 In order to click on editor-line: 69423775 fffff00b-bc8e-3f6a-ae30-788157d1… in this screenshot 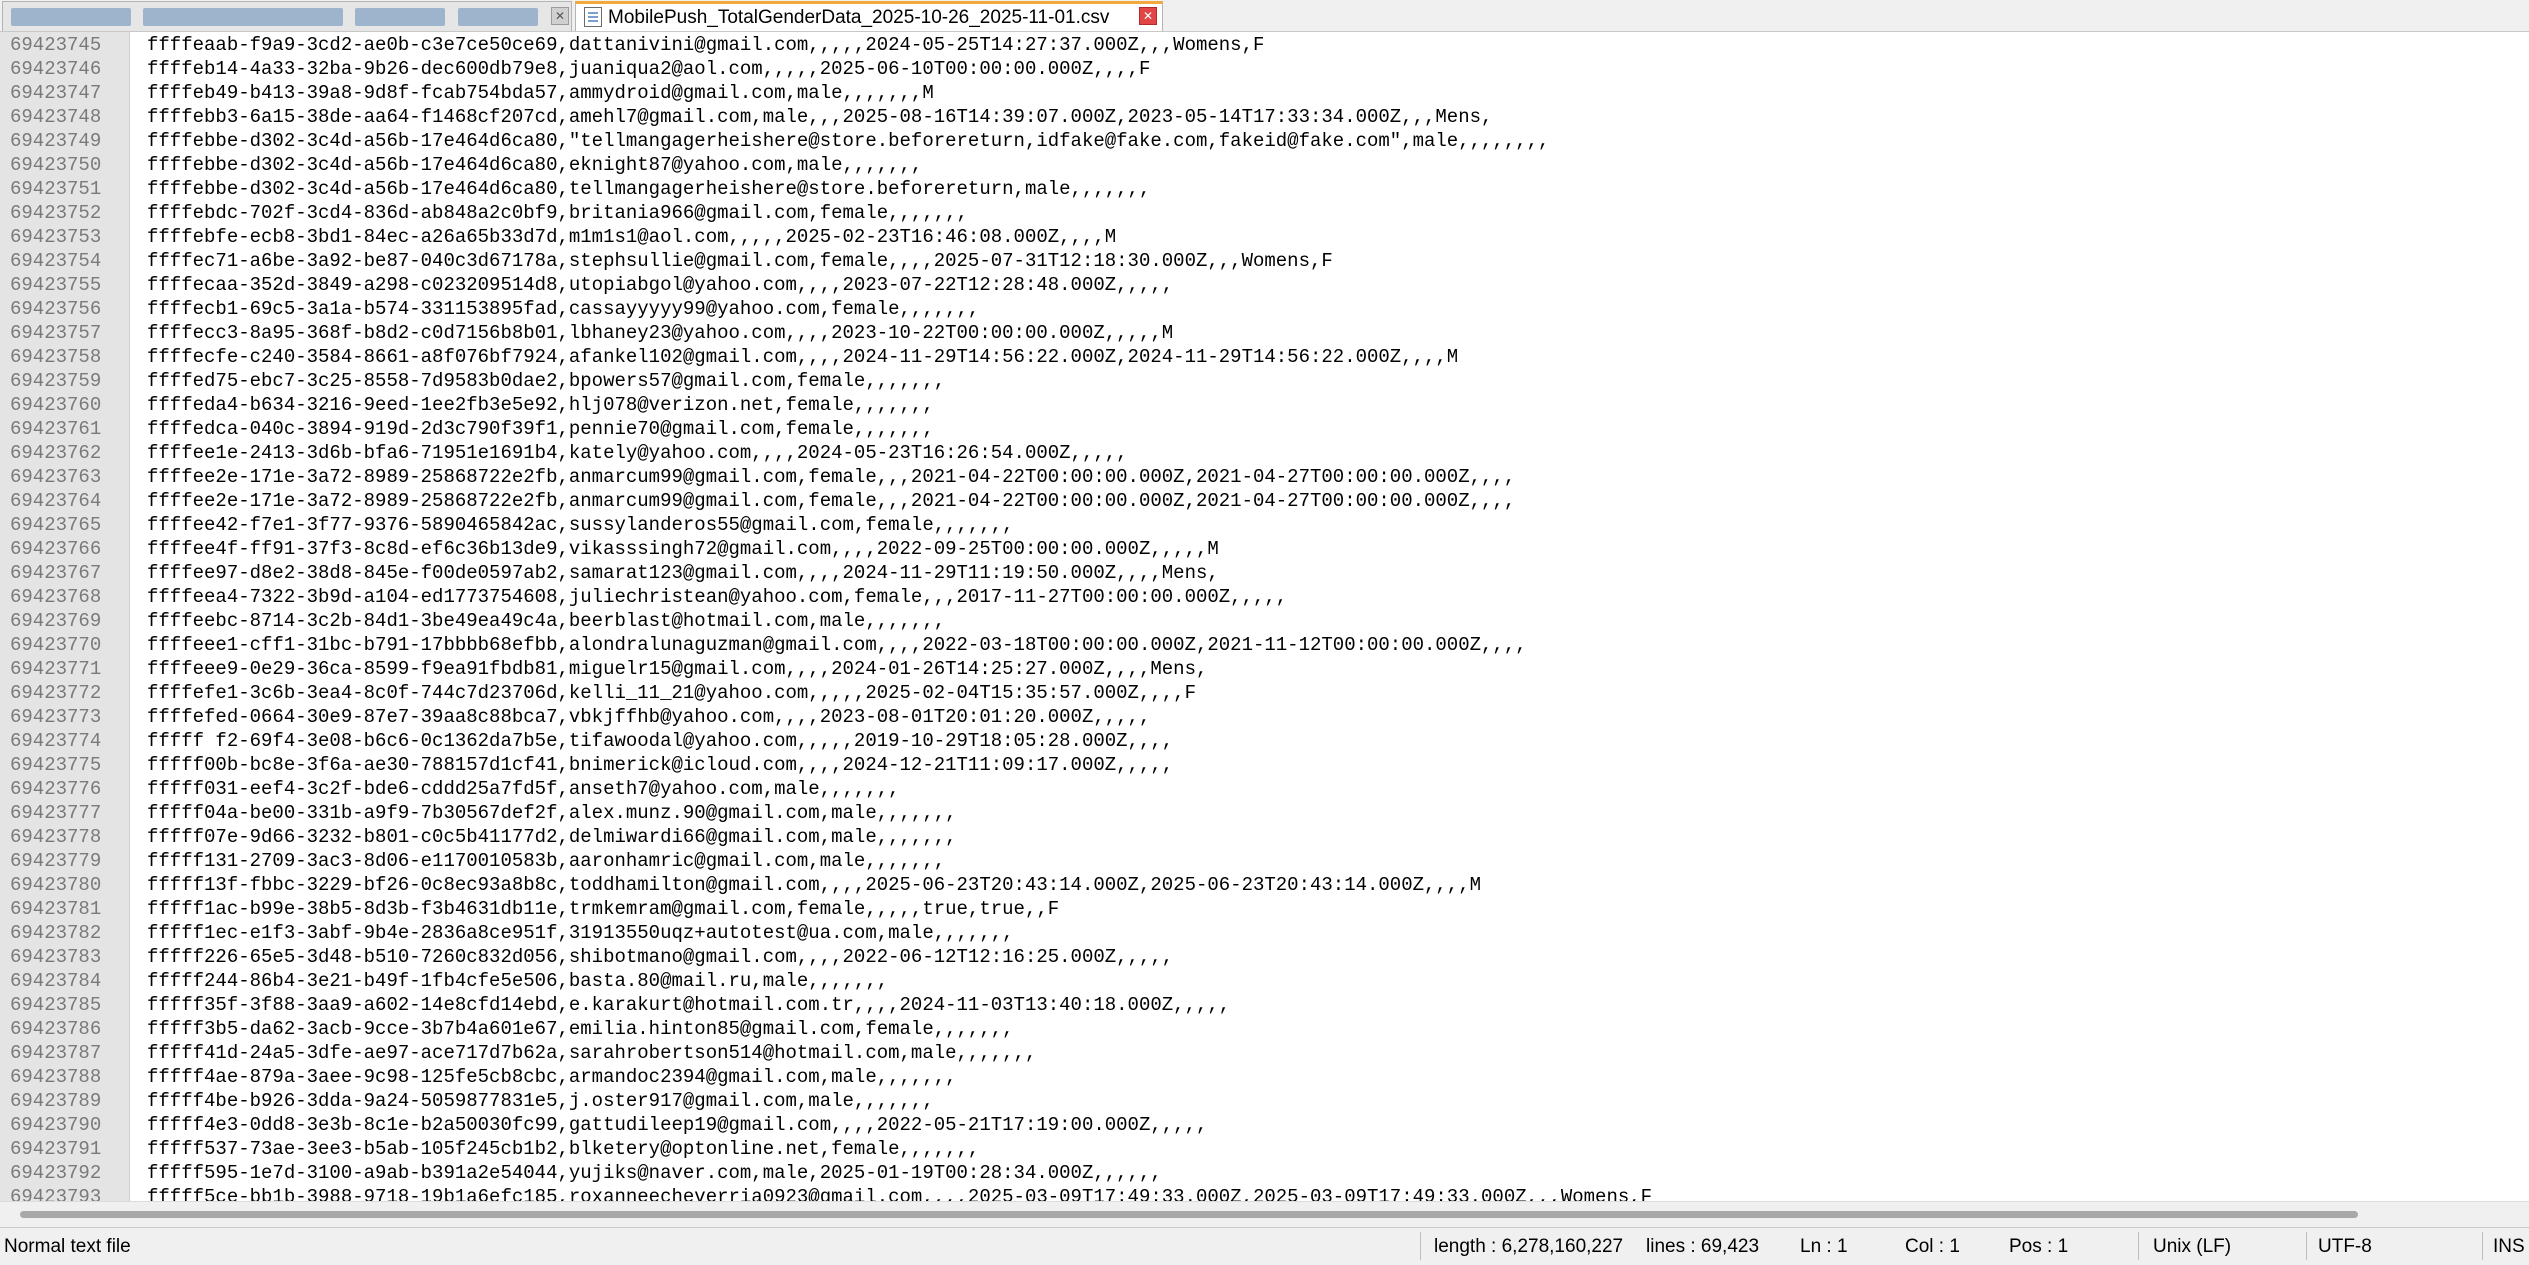, I will do `click(1264, 765)`.